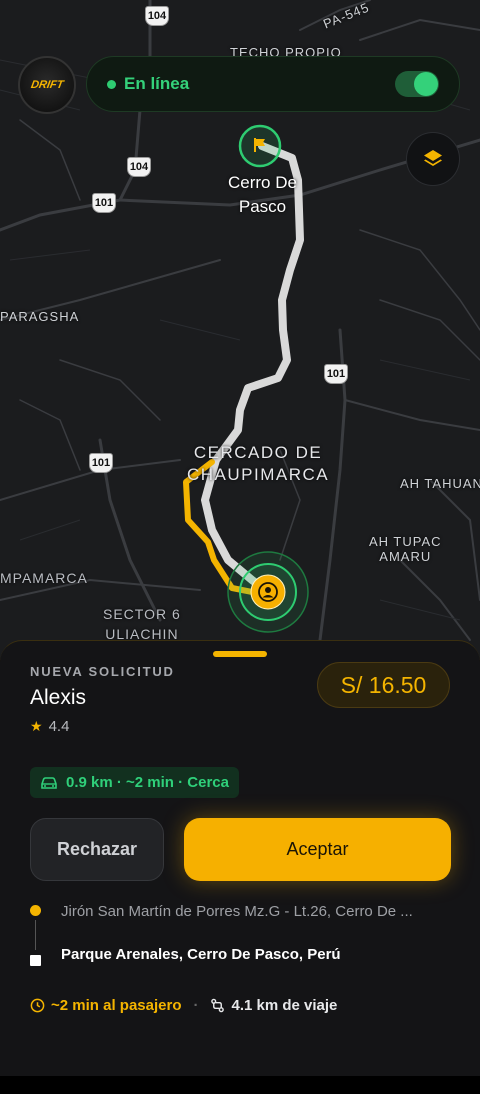 This screenshot has height=1094, width=480. What do you see at coordinates (268, 592) in the screenshot?
I see `user-icon` at bounding box center [268, 592].